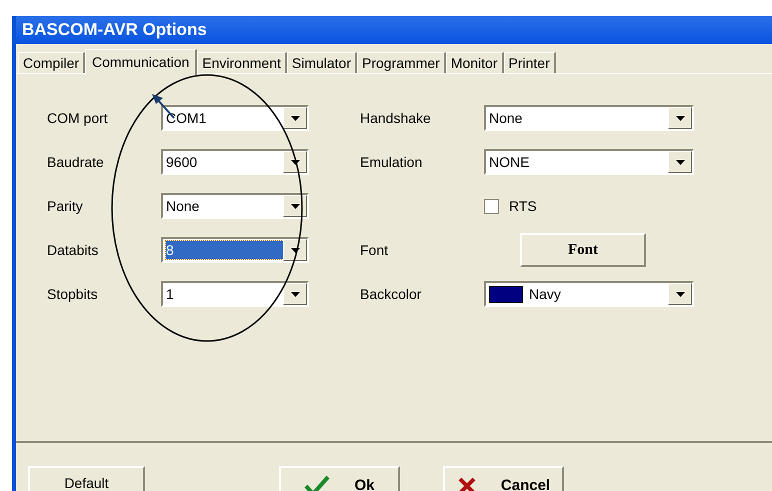  What do you see at coordinates (589, 162) in the screenshot?
I see `dropdown: NONE` at bounding box center [589, 162].